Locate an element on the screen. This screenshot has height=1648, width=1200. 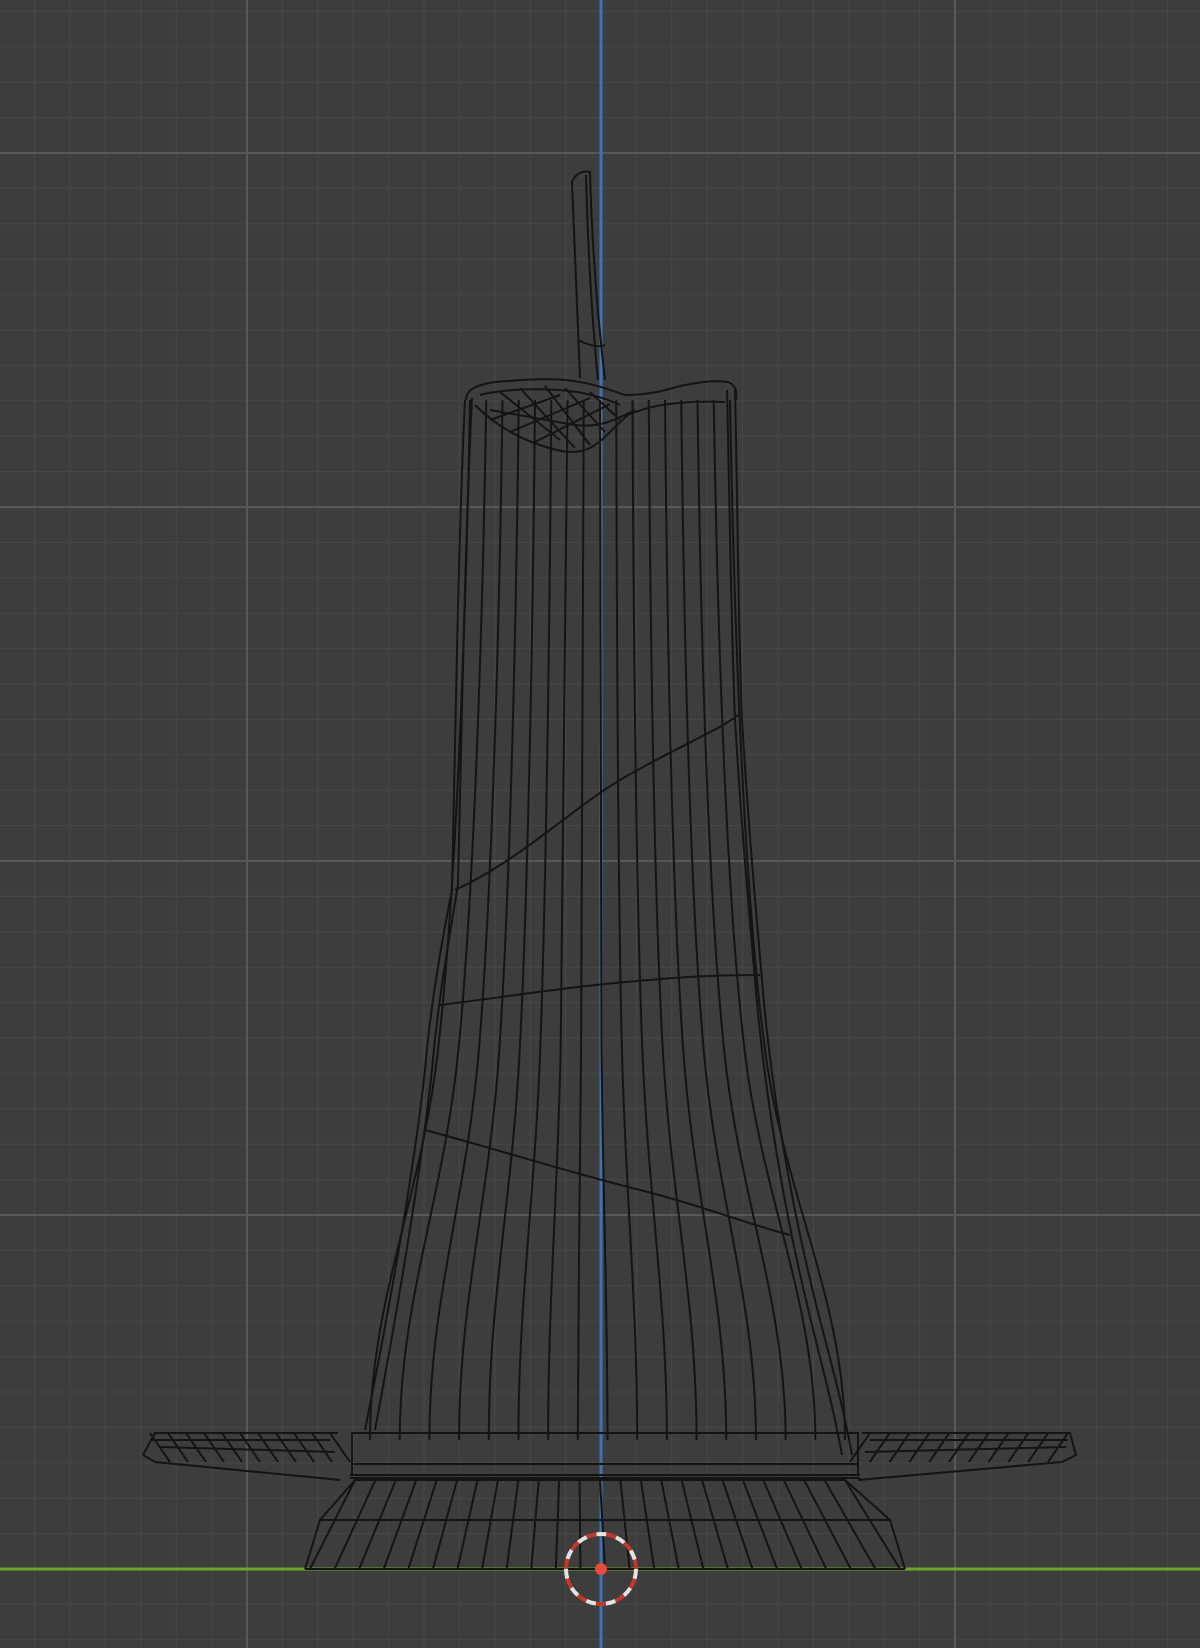
origin-dot is located at coordinates (601, 1569).